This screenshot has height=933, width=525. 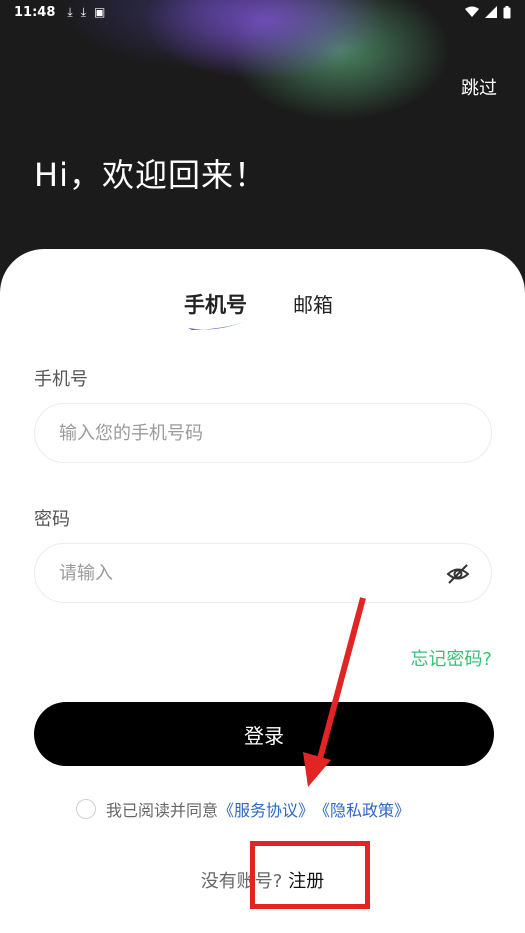 I want to click on agree-checkbox, so click(x=86, y=809).